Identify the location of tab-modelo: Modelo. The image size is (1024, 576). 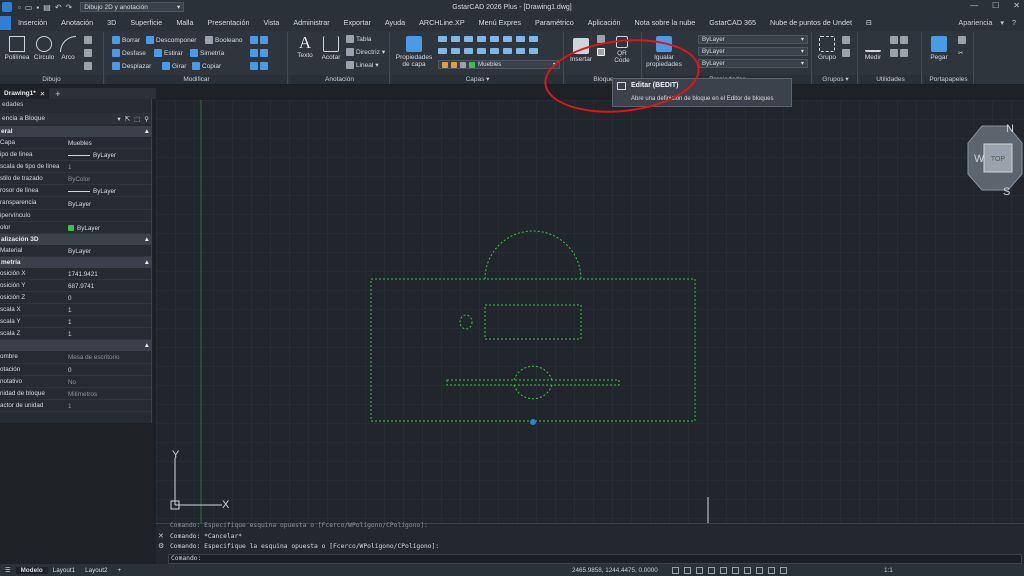
(31, 570).